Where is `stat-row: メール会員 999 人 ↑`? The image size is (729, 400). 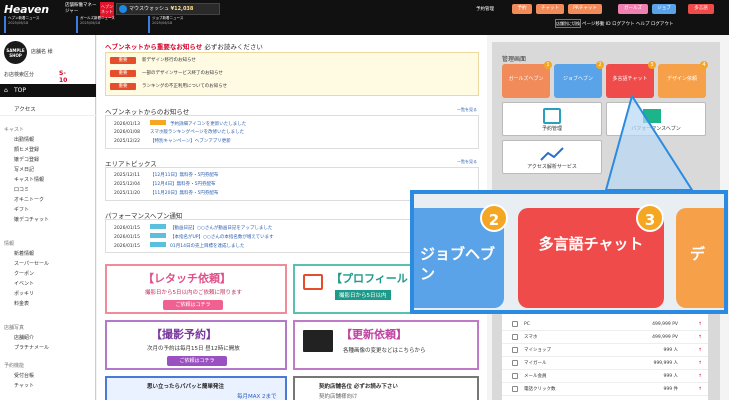 stat-row: メール会員 999 人 ↑ is located at coordinates (605, 376).